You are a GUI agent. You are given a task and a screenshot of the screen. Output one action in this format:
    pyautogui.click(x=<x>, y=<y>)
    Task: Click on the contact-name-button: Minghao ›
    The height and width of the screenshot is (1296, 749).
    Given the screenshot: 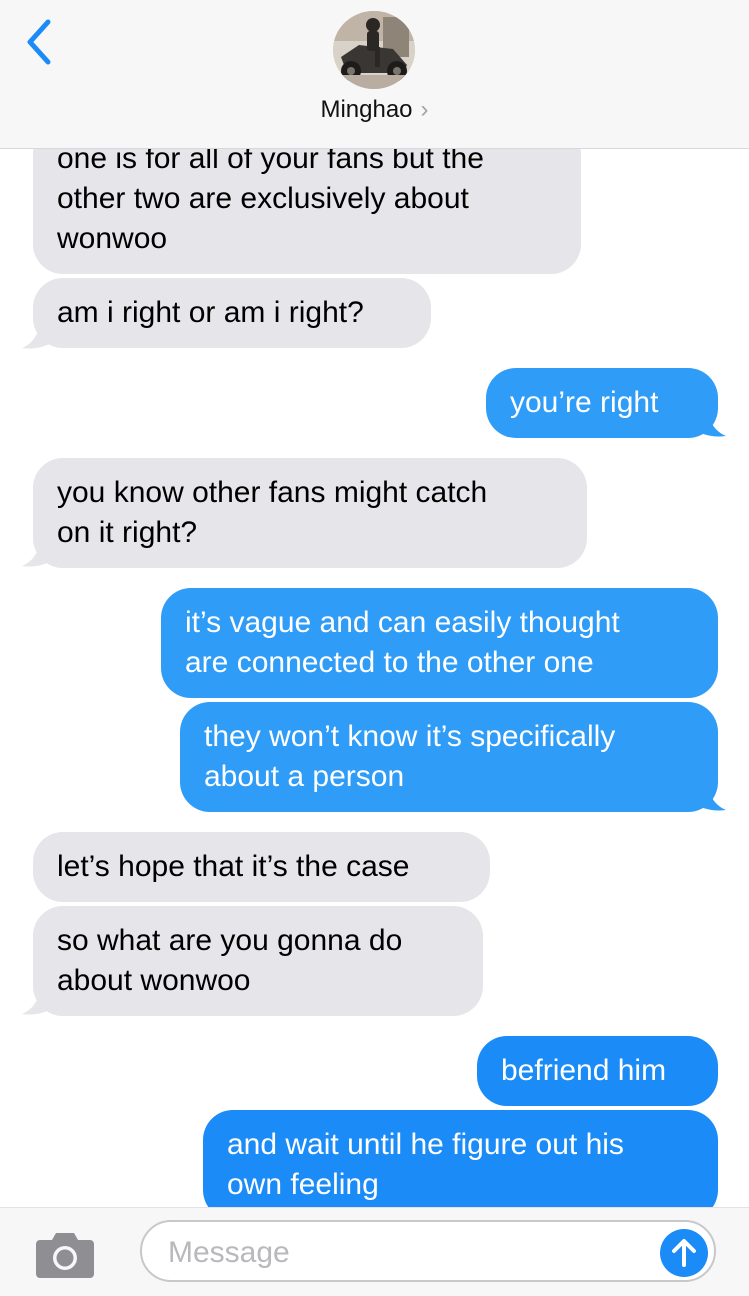 What is the action you would take?
    pyautogui.click(x=374, y=110)
    